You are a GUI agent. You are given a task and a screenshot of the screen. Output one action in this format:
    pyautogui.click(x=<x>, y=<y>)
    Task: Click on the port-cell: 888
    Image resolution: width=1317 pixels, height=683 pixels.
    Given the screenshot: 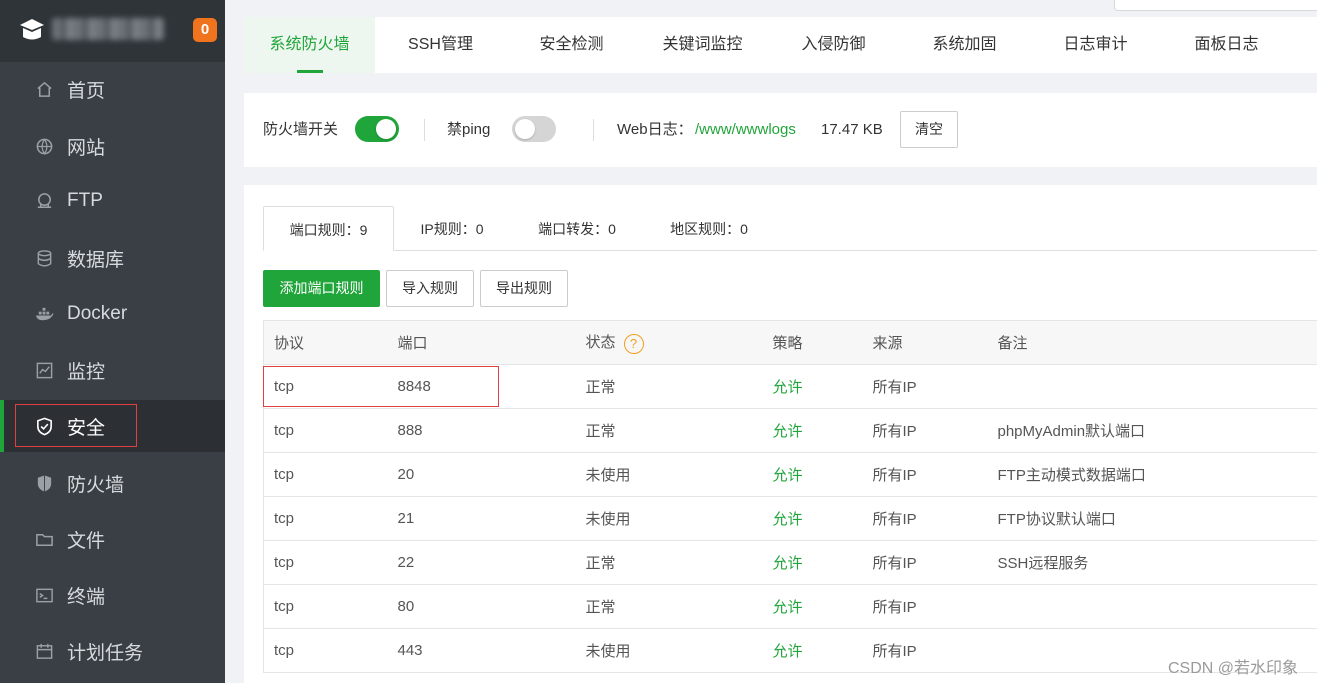 What is the action you would take?
    pyautogui.click(x=481, y=430)
    